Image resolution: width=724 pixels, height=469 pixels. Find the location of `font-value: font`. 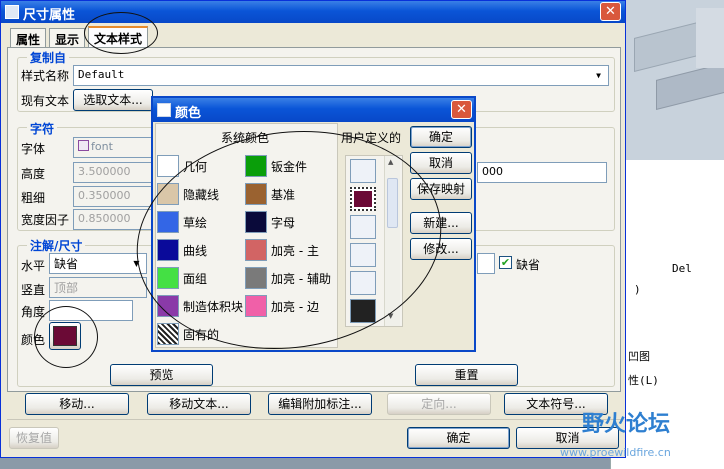

font-value: font is located at coordinates (102, 146).